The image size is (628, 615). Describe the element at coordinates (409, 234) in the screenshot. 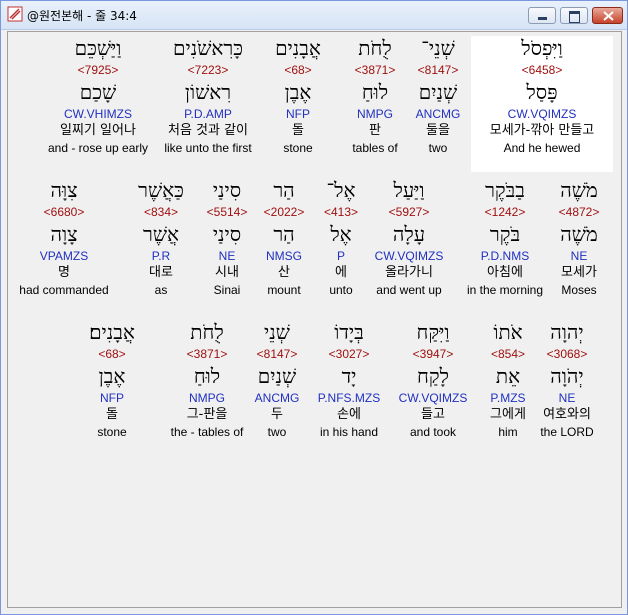

I see `lemma-word: עָלָה` at that location.